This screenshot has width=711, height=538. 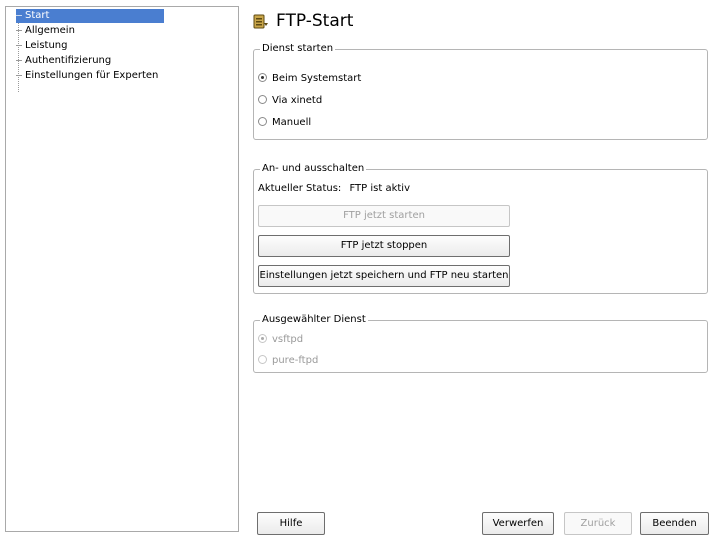 What do you see at coordinates (674, 523) in the screenshot?
I see `finish-button: Beenden` at bounding box center [674, 523].